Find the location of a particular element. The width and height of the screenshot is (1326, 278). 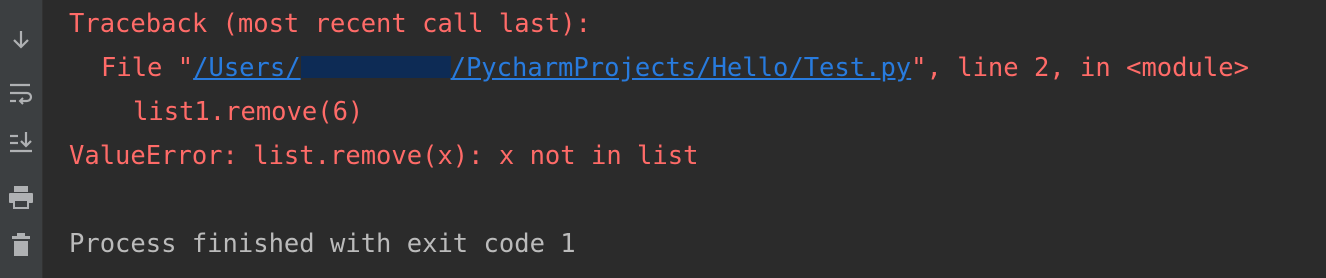

file-path-end: /PycharmProjects/Hello/Test.py is located at coordinates (681, 68).